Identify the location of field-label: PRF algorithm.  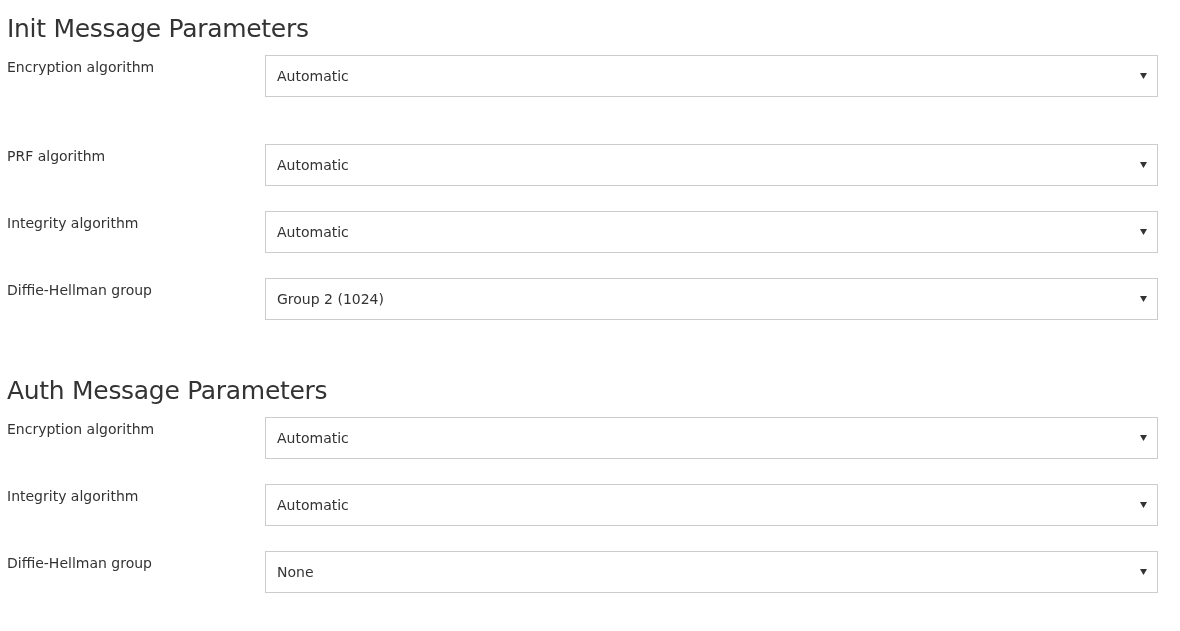
(57, 155).